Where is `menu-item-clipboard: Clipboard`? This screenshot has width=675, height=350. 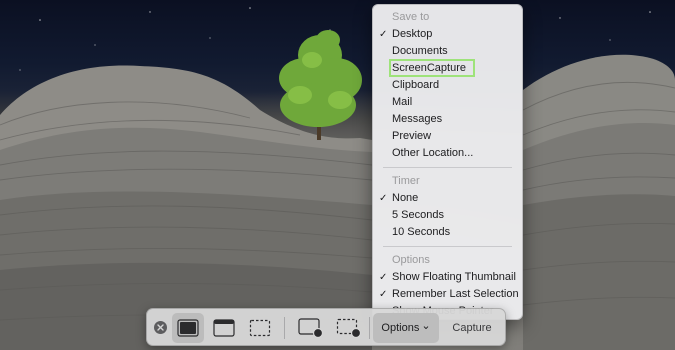 menu-item-clipboard: Clipboard is located at coordinates (447, 85).